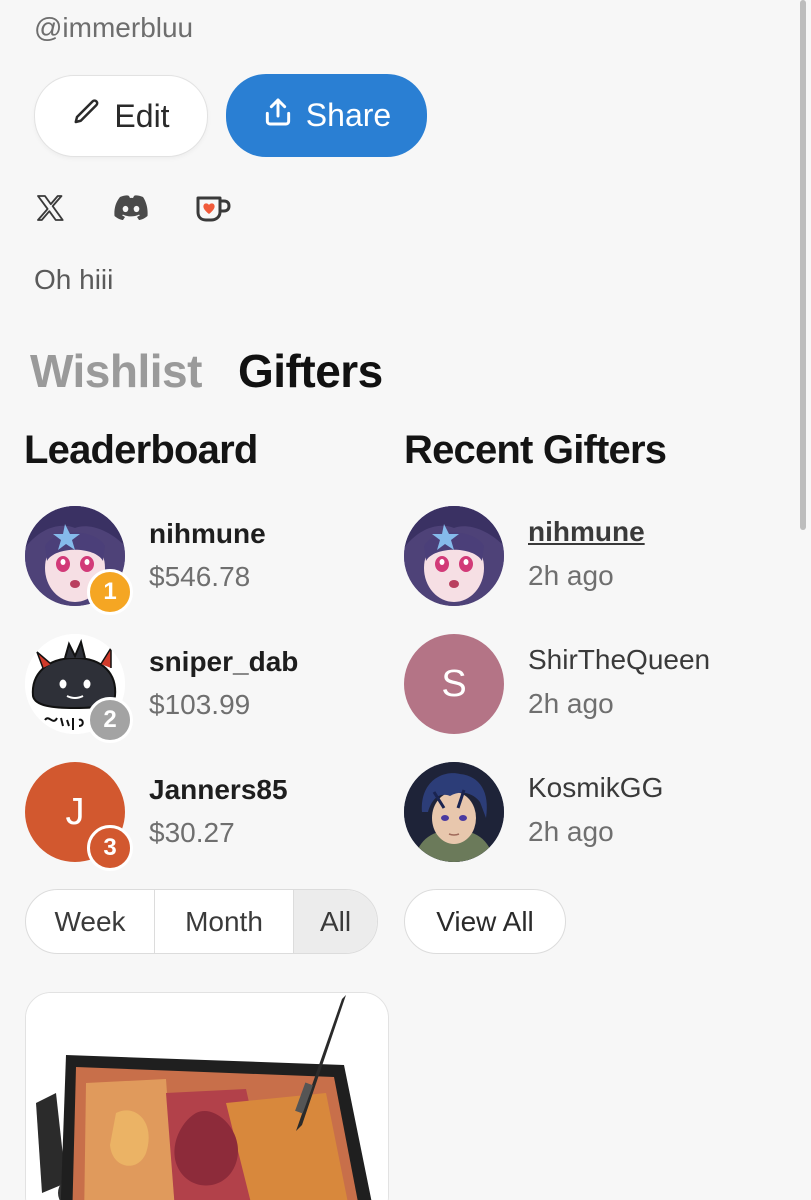  I want to click on tab-wishlist: Wishlist, so click(116, 371).